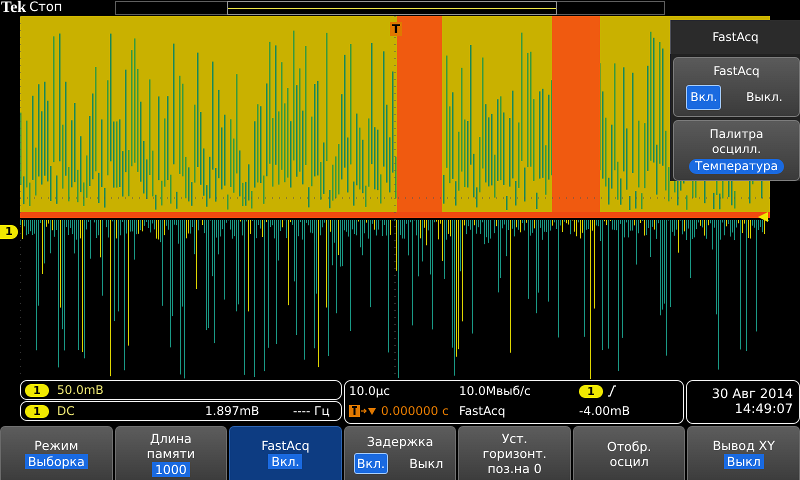 This screenshot has height=480, width=800. I want to click on menu-button: Задержка Вкл. Выкл, so click(400, 453).